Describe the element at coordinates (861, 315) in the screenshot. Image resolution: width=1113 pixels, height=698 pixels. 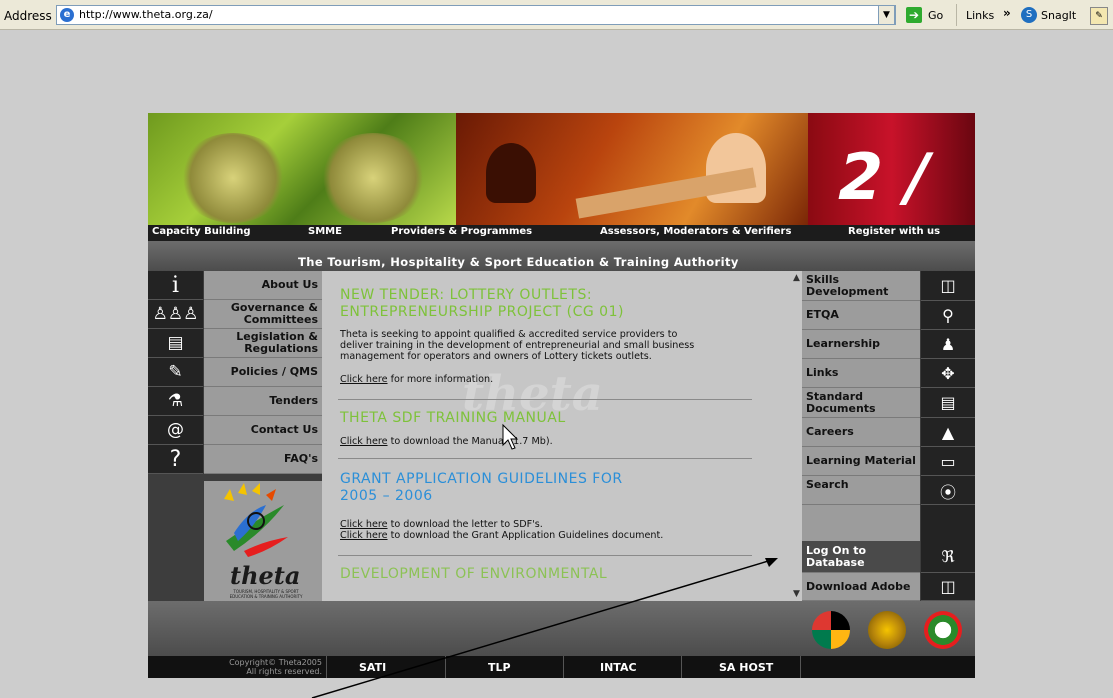
I see `right-nav-label: ETQA` at that location.